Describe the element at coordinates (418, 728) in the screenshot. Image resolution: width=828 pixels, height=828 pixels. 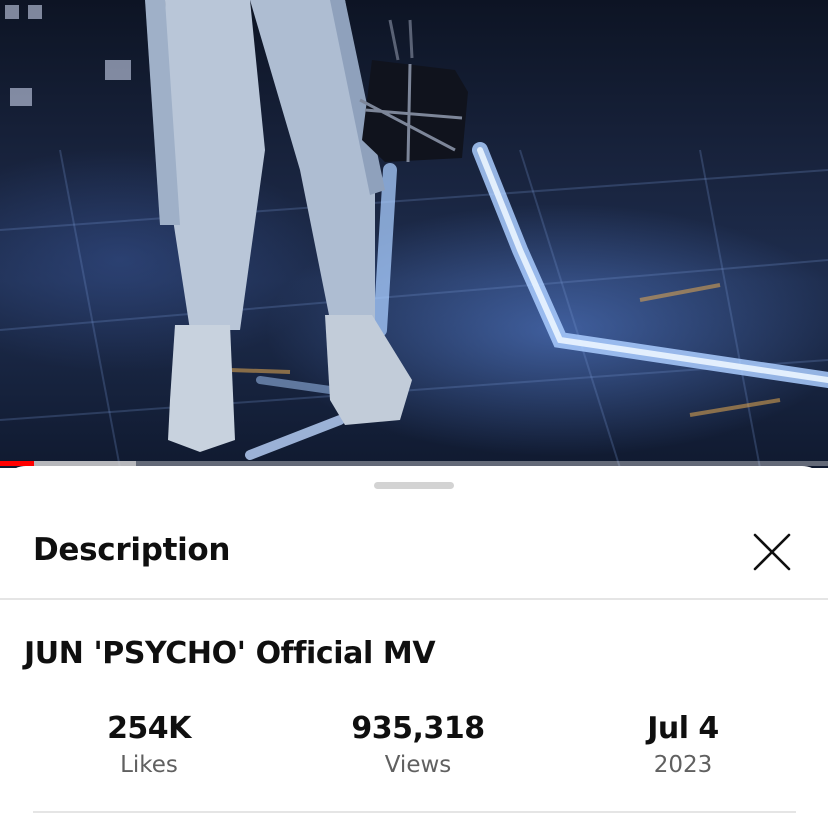
I see `views-count: 935,318` at that location.